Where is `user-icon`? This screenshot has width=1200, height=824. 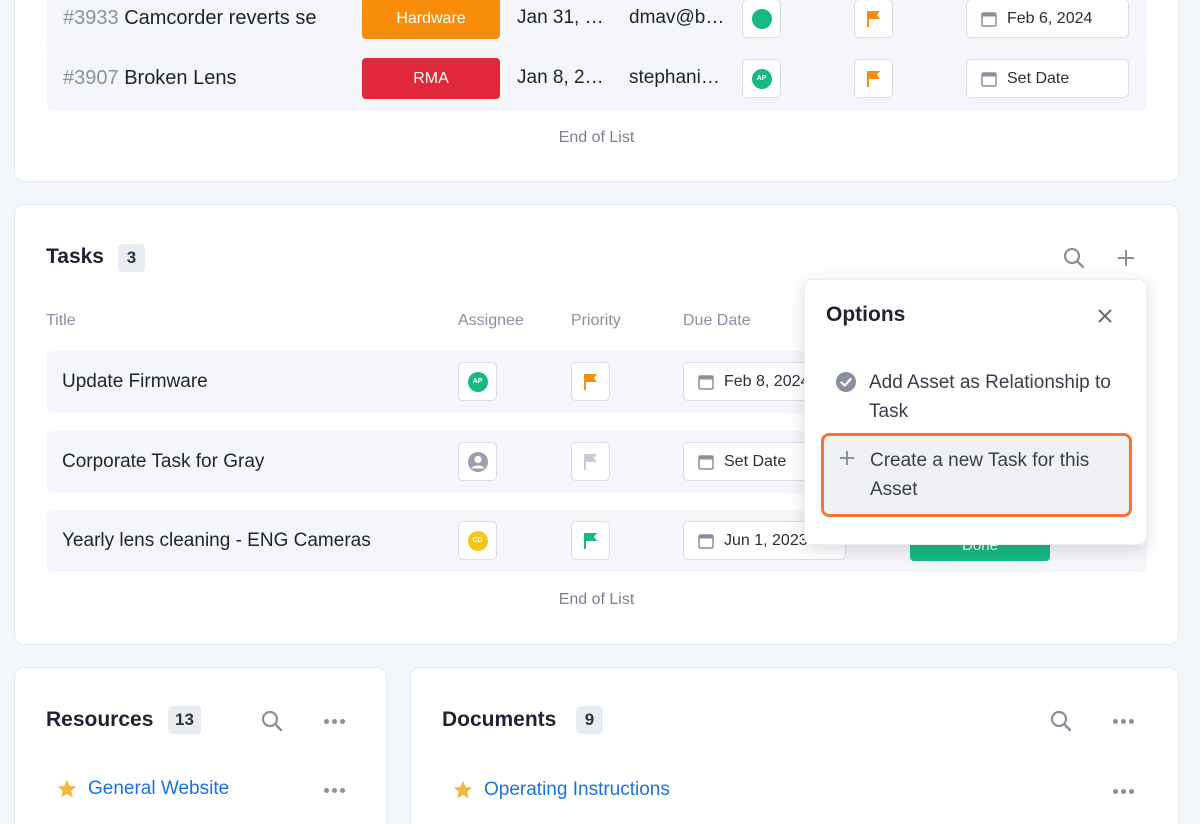 user-icon is located at coordinates (477, 461).